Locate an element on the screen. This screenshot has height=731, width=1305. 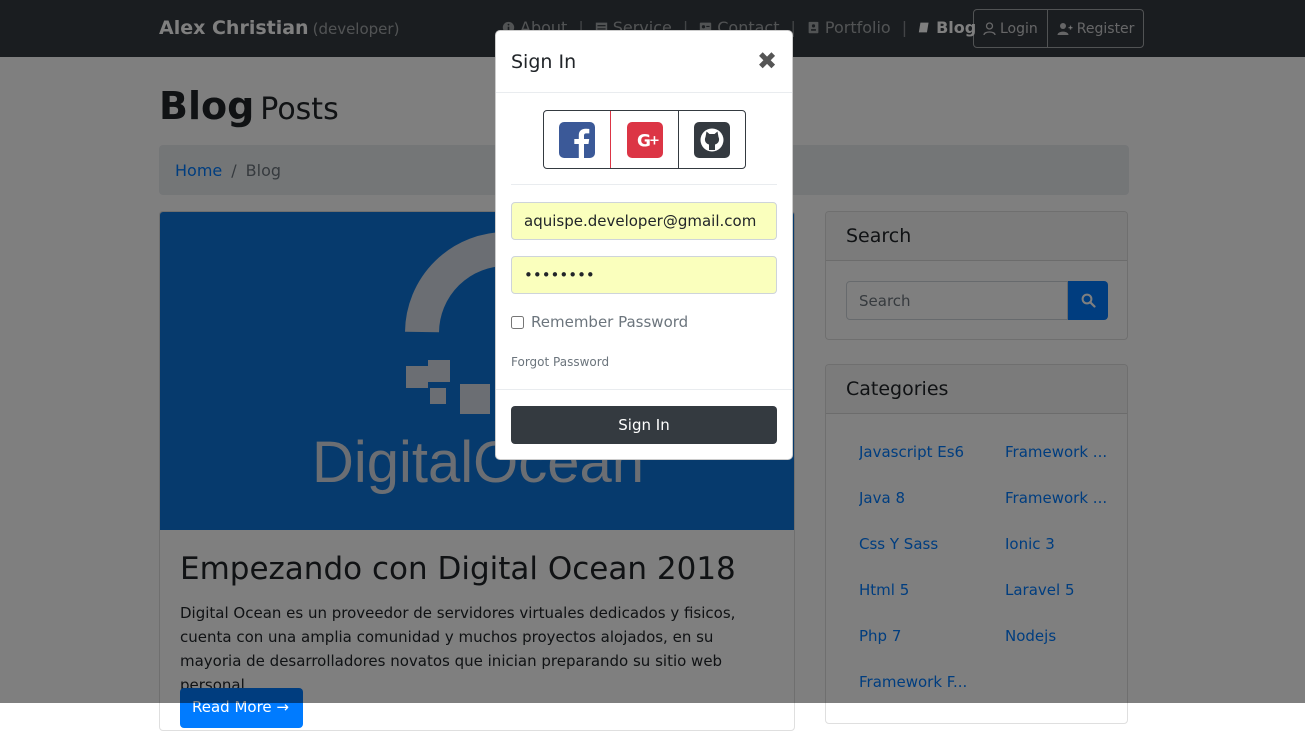
sign-in-button: Sign In is located at coordinates (644, 425).